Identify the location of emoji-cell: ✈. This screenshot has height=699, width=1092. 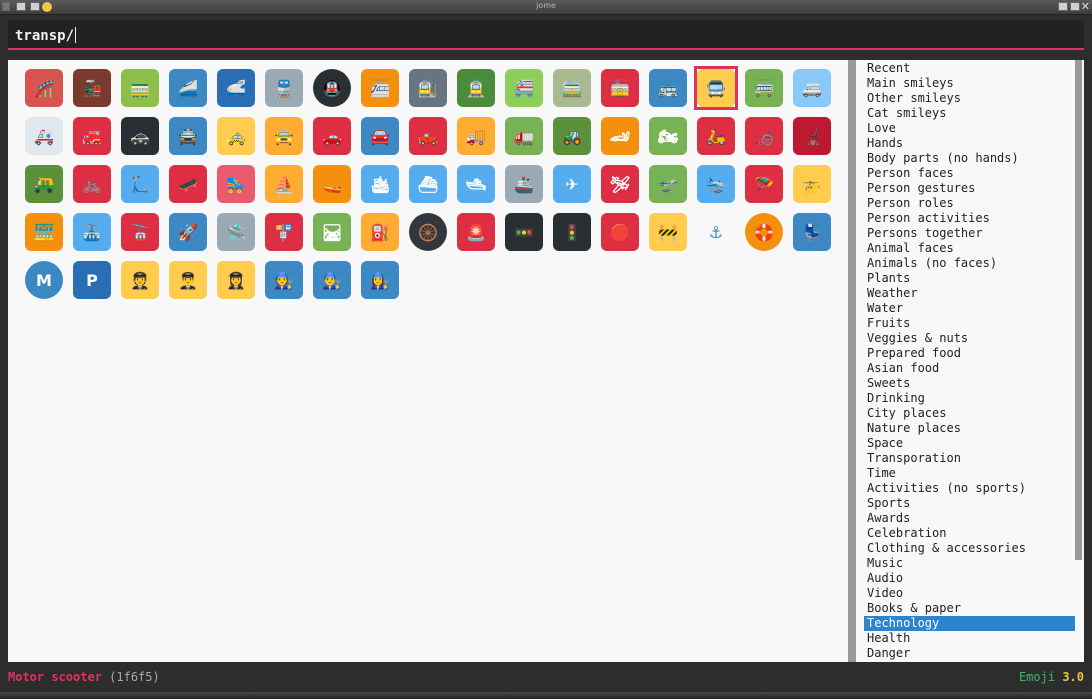
(572, 184).